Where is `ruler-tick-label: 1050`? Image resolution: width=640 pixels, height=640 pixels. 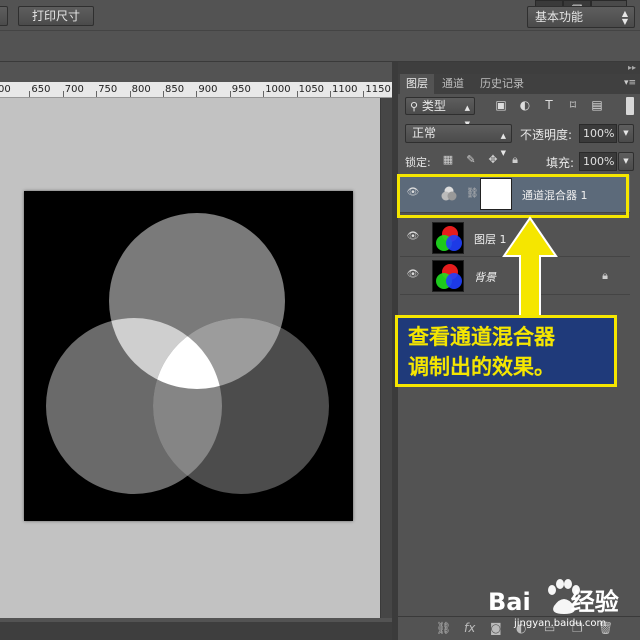
ruler-tick-label: 1050 is located at coordinates (311, 89).